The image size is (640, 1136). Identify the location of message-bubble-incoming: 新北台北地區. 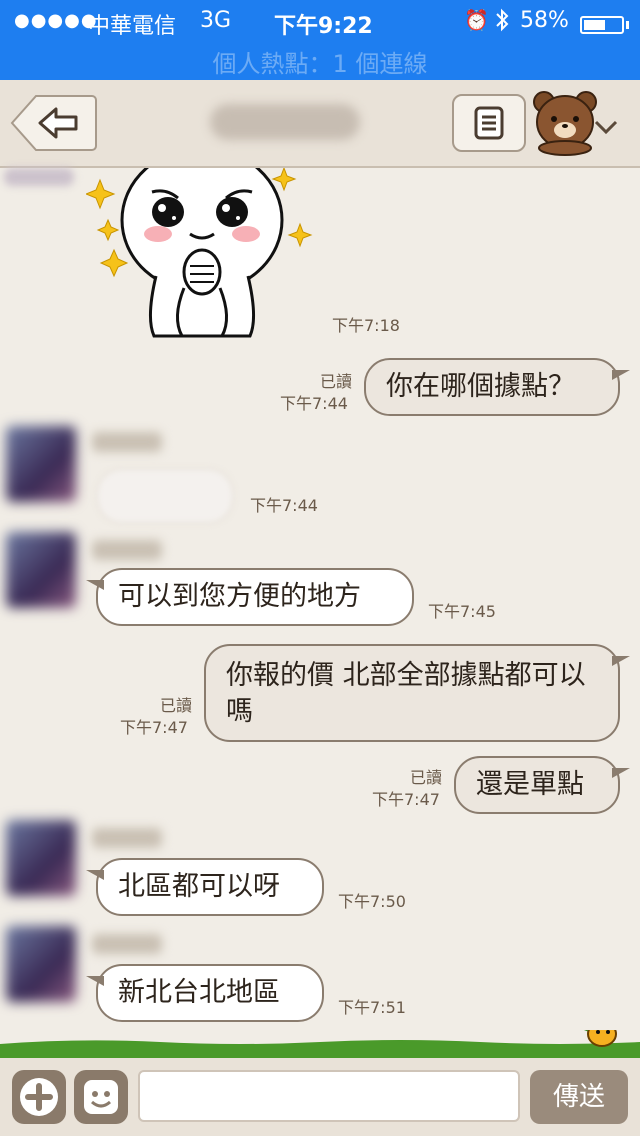
(205, 993).